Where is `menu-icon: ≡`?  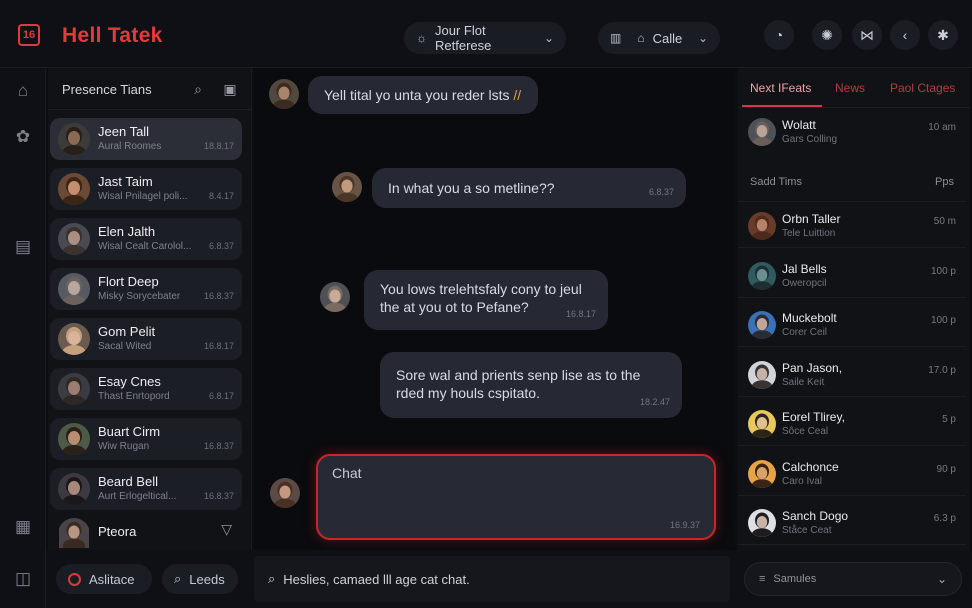 menu-icon: ≡ is located at coordinates (762, 579).